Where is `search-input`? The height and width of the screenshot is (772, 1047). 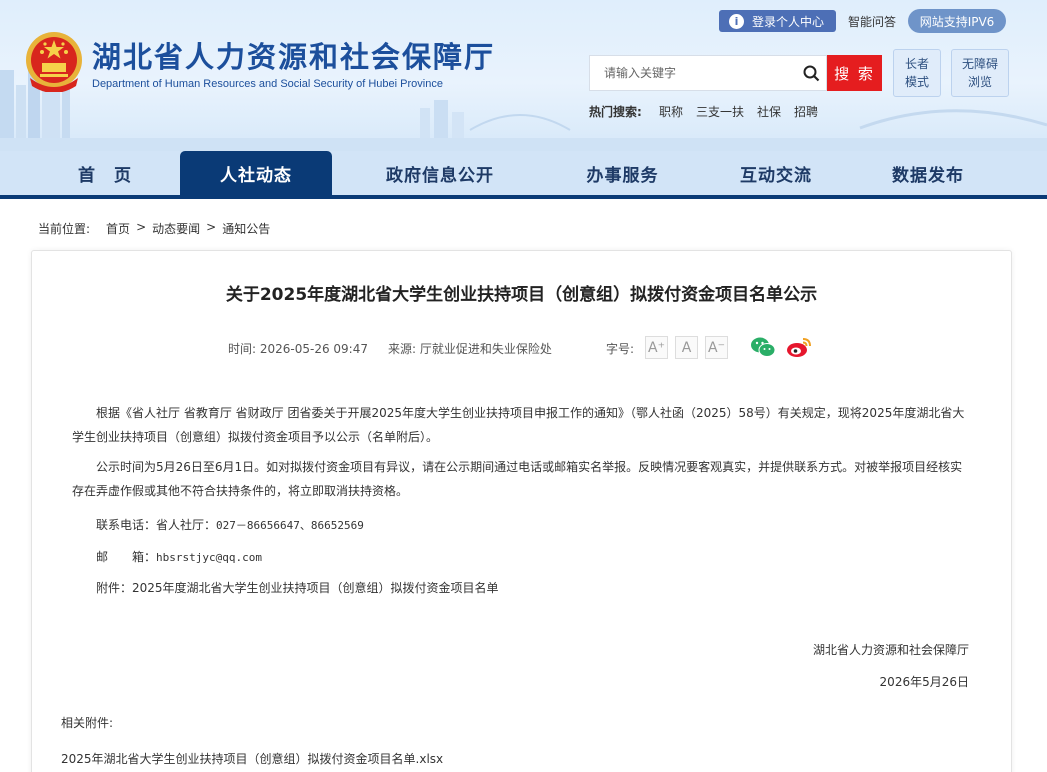 search-input is located at coordinates (693, 73).